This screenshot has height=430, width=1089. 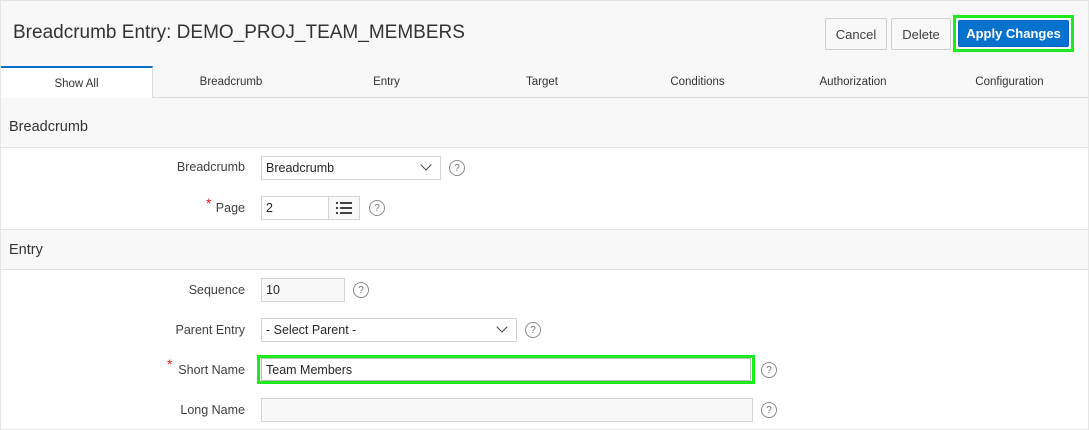 I want to click on parent-entry-select: - Select Parent -, so click(x=389, y=330).